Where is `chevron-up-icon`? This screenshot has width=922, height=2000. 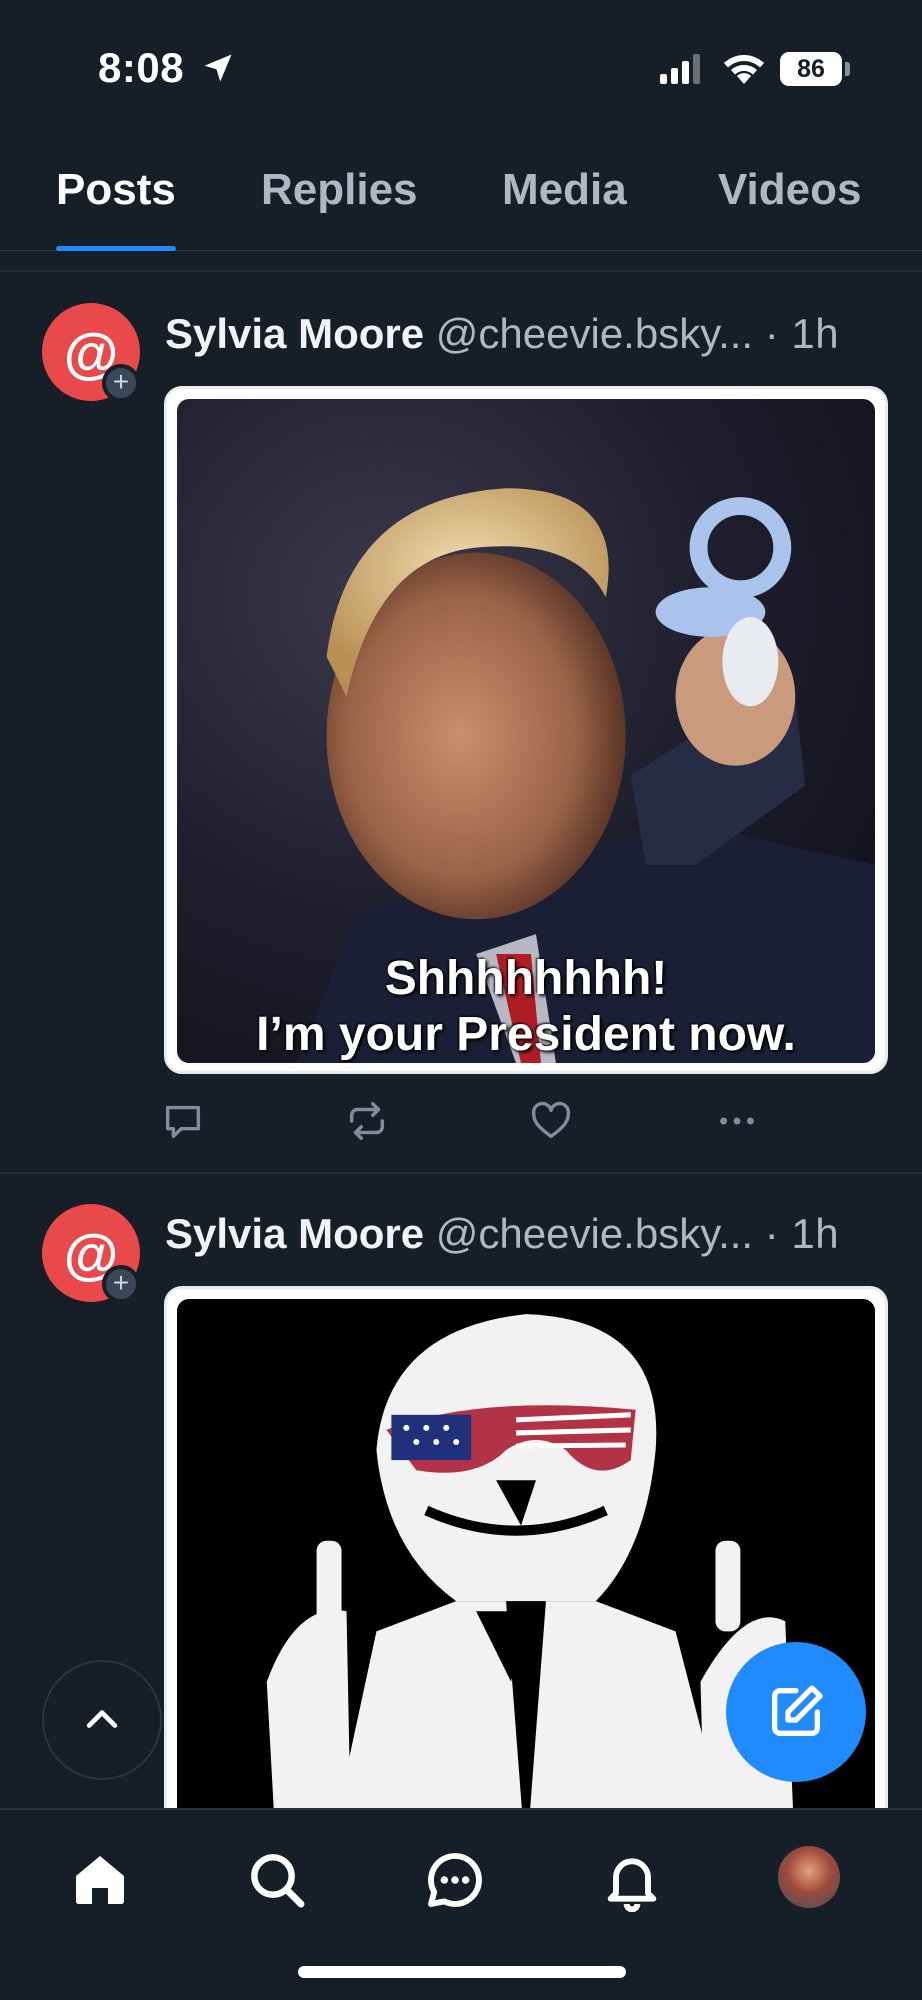
chevron-up-icon is located at coordinates (102, 1719).